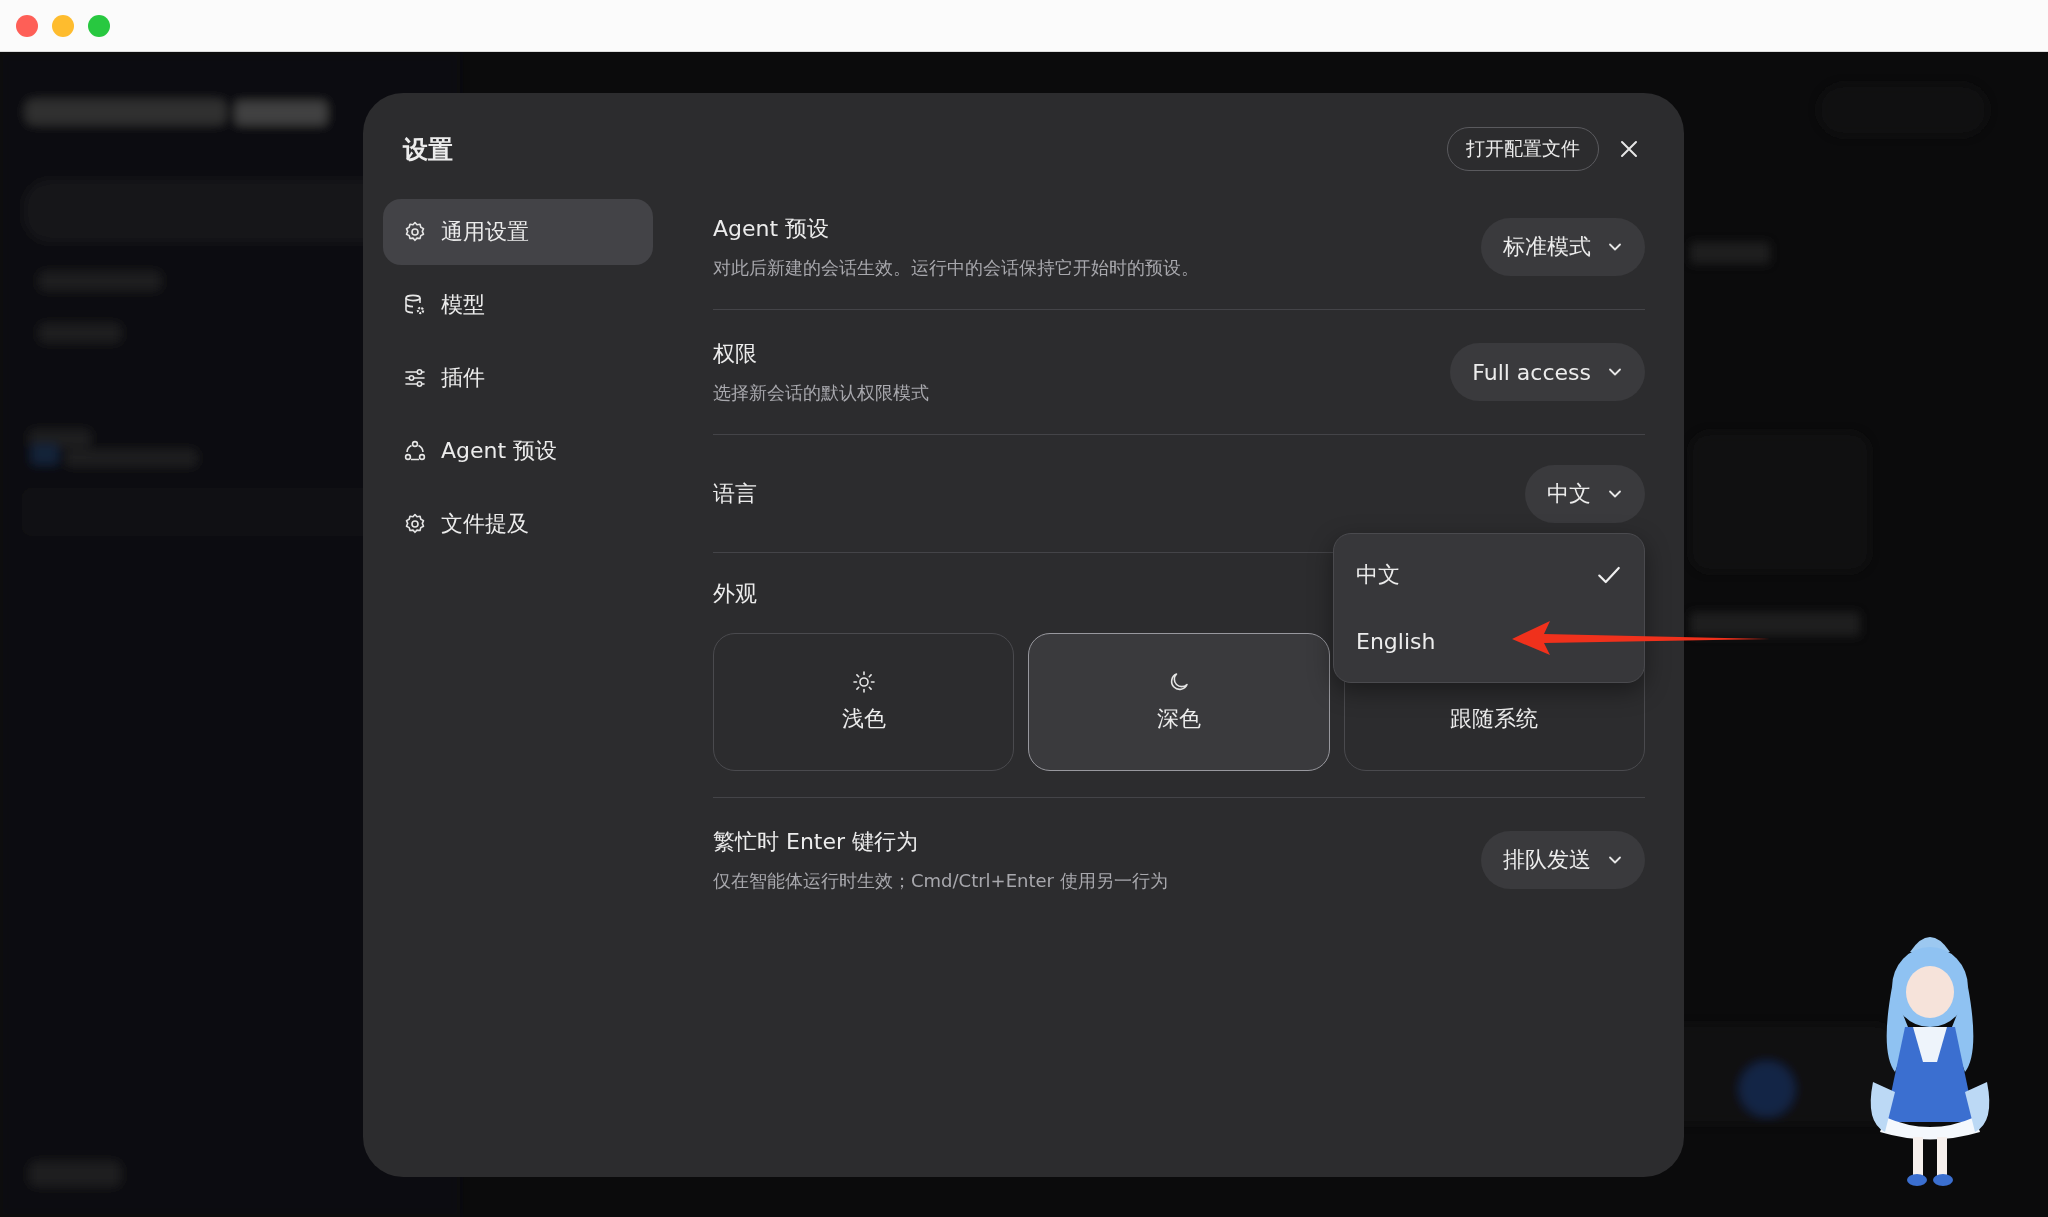 This screenshot has height=1217, width=2048. Describe the element at coordinates (1585, 493) in the screenshot. I see `dropdown-select: 中文` at that location.